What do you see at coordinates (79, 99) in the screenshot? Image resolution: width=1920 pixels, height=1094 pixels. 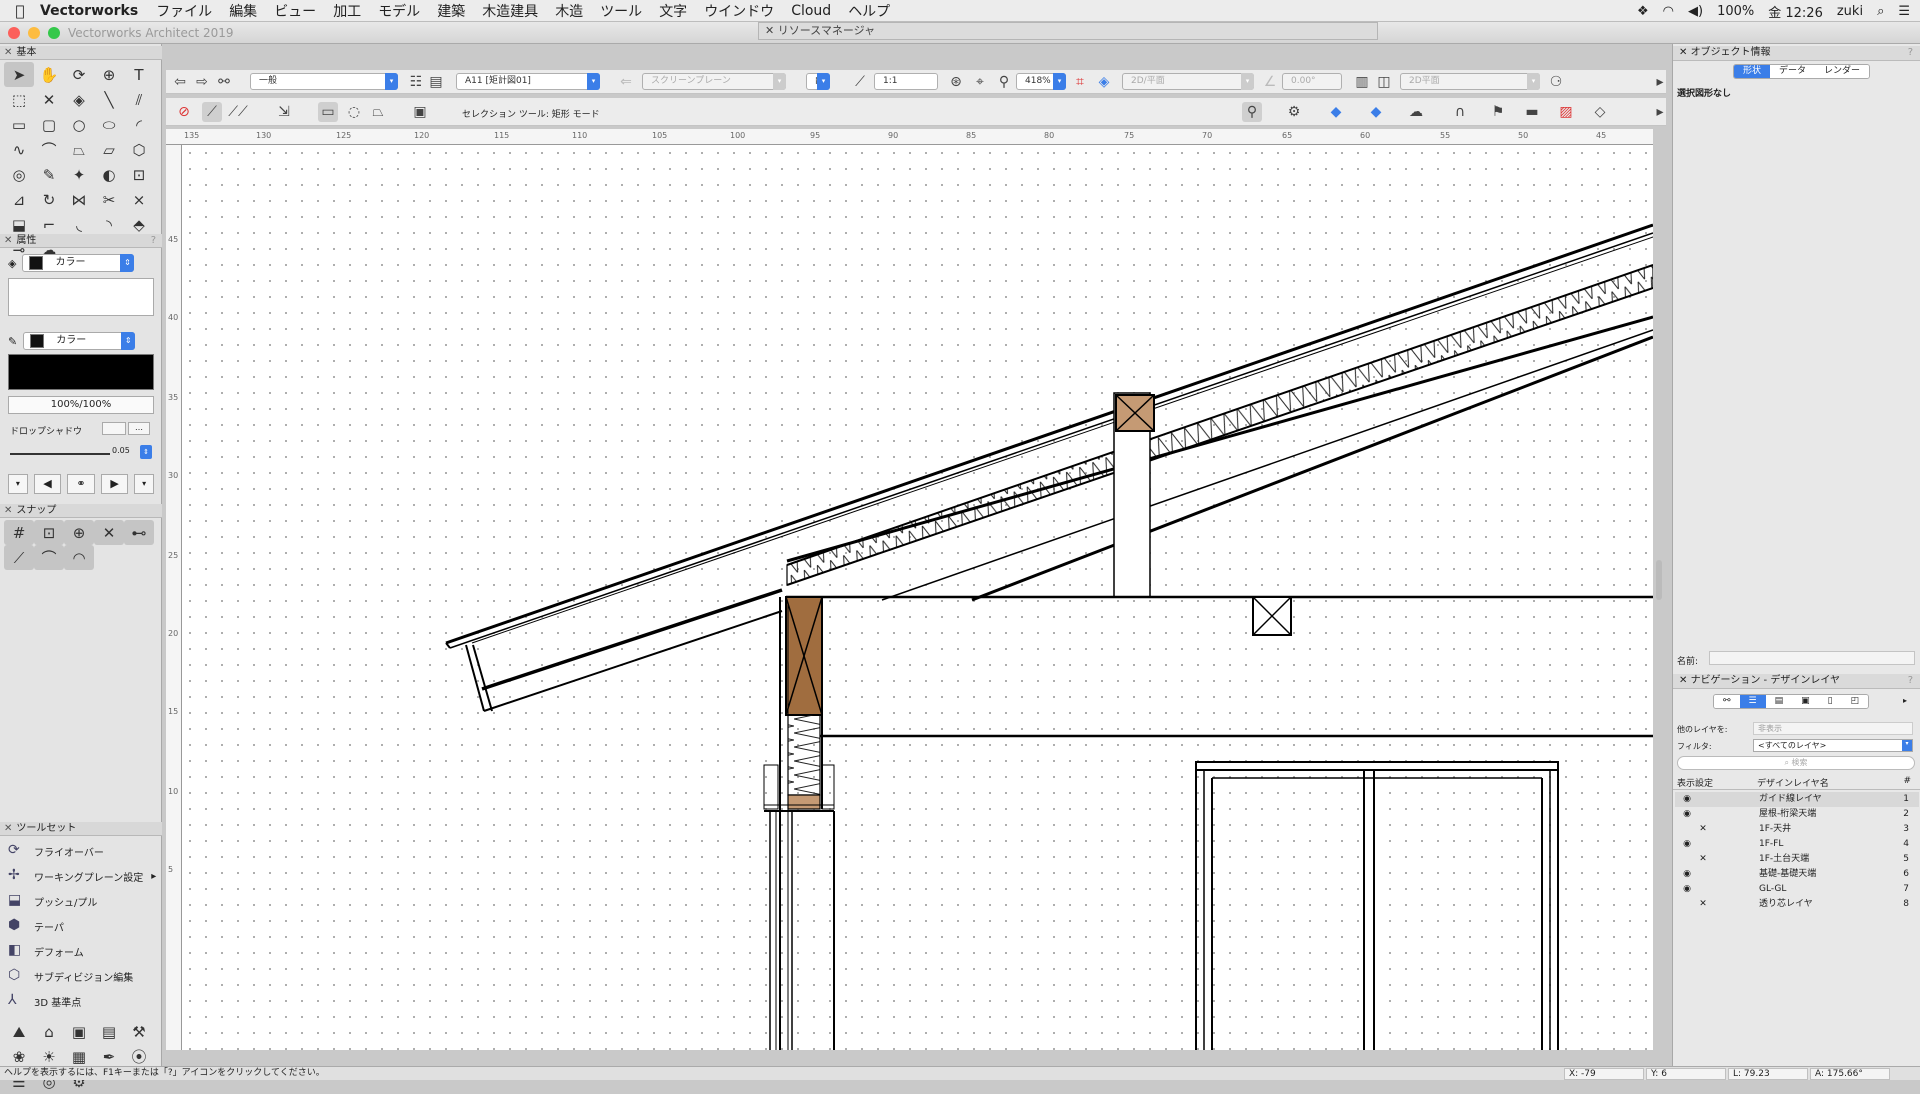 I see `bucket-icon: ◈` at bounding box center [79, 99].